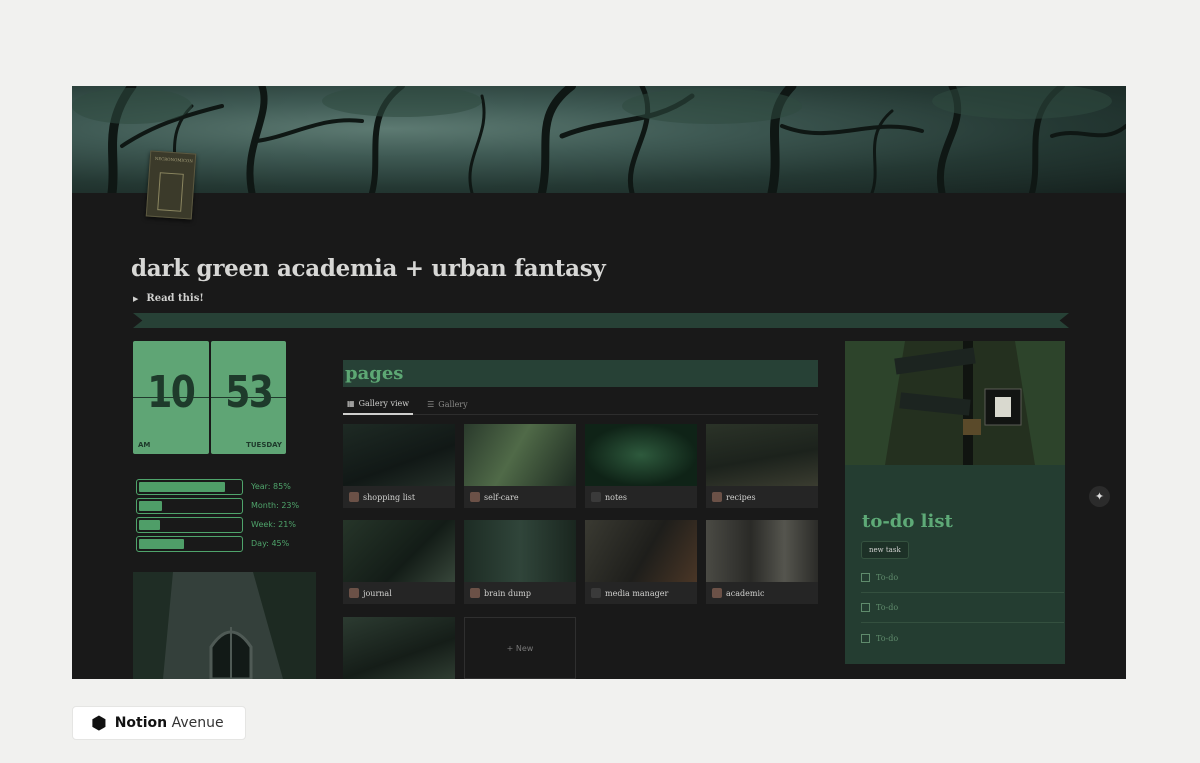 The height and width of the screenshot is (763, 1200). Describe the element at coordinates (616, 497) in the screenshot. I see `card-title: notes` at that location.